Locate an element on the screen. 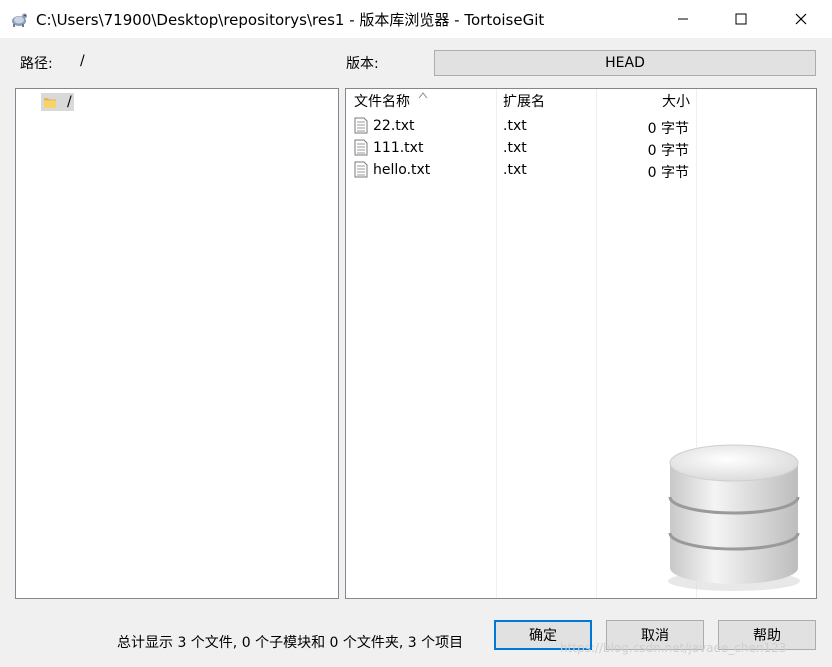  column-header-name: 文件名称 is located at coordinates (382, 101).